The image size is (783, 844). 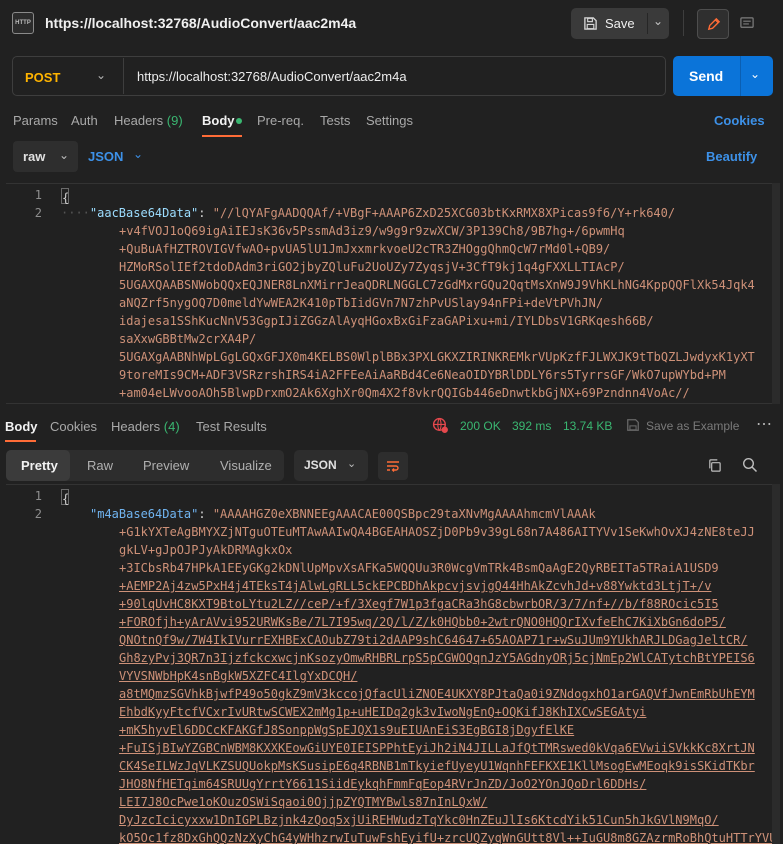 I want to click on send-button-group: Send ⌄, so click(x=723, y=76).